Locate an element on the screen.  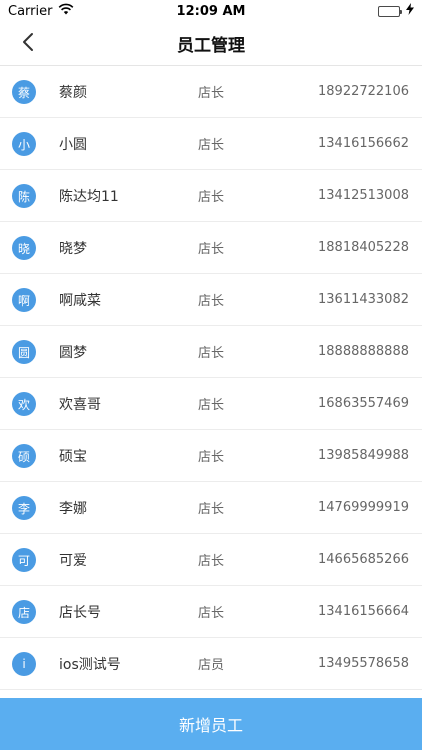
nav-bar: 员工管理 is located at coordinates (211, 44).